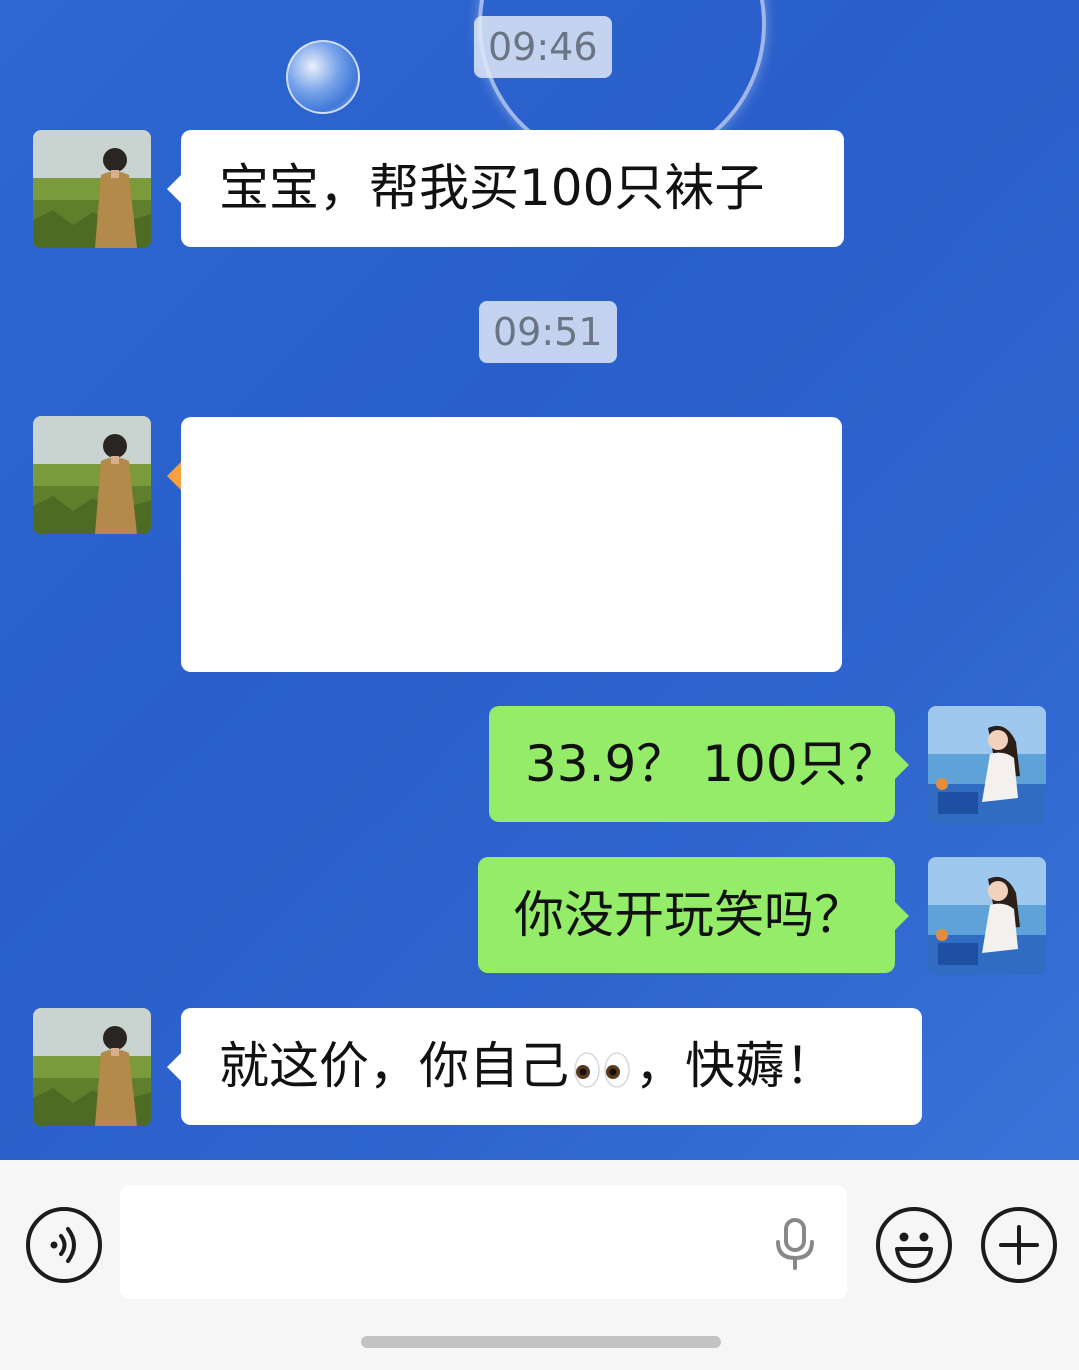 The width and height of the screenshot is (1079, 1370). What do you see at coordinates (548, 332) in the screenshot?
I see `timestamp: 09:51` at bounding box center [548, 332].